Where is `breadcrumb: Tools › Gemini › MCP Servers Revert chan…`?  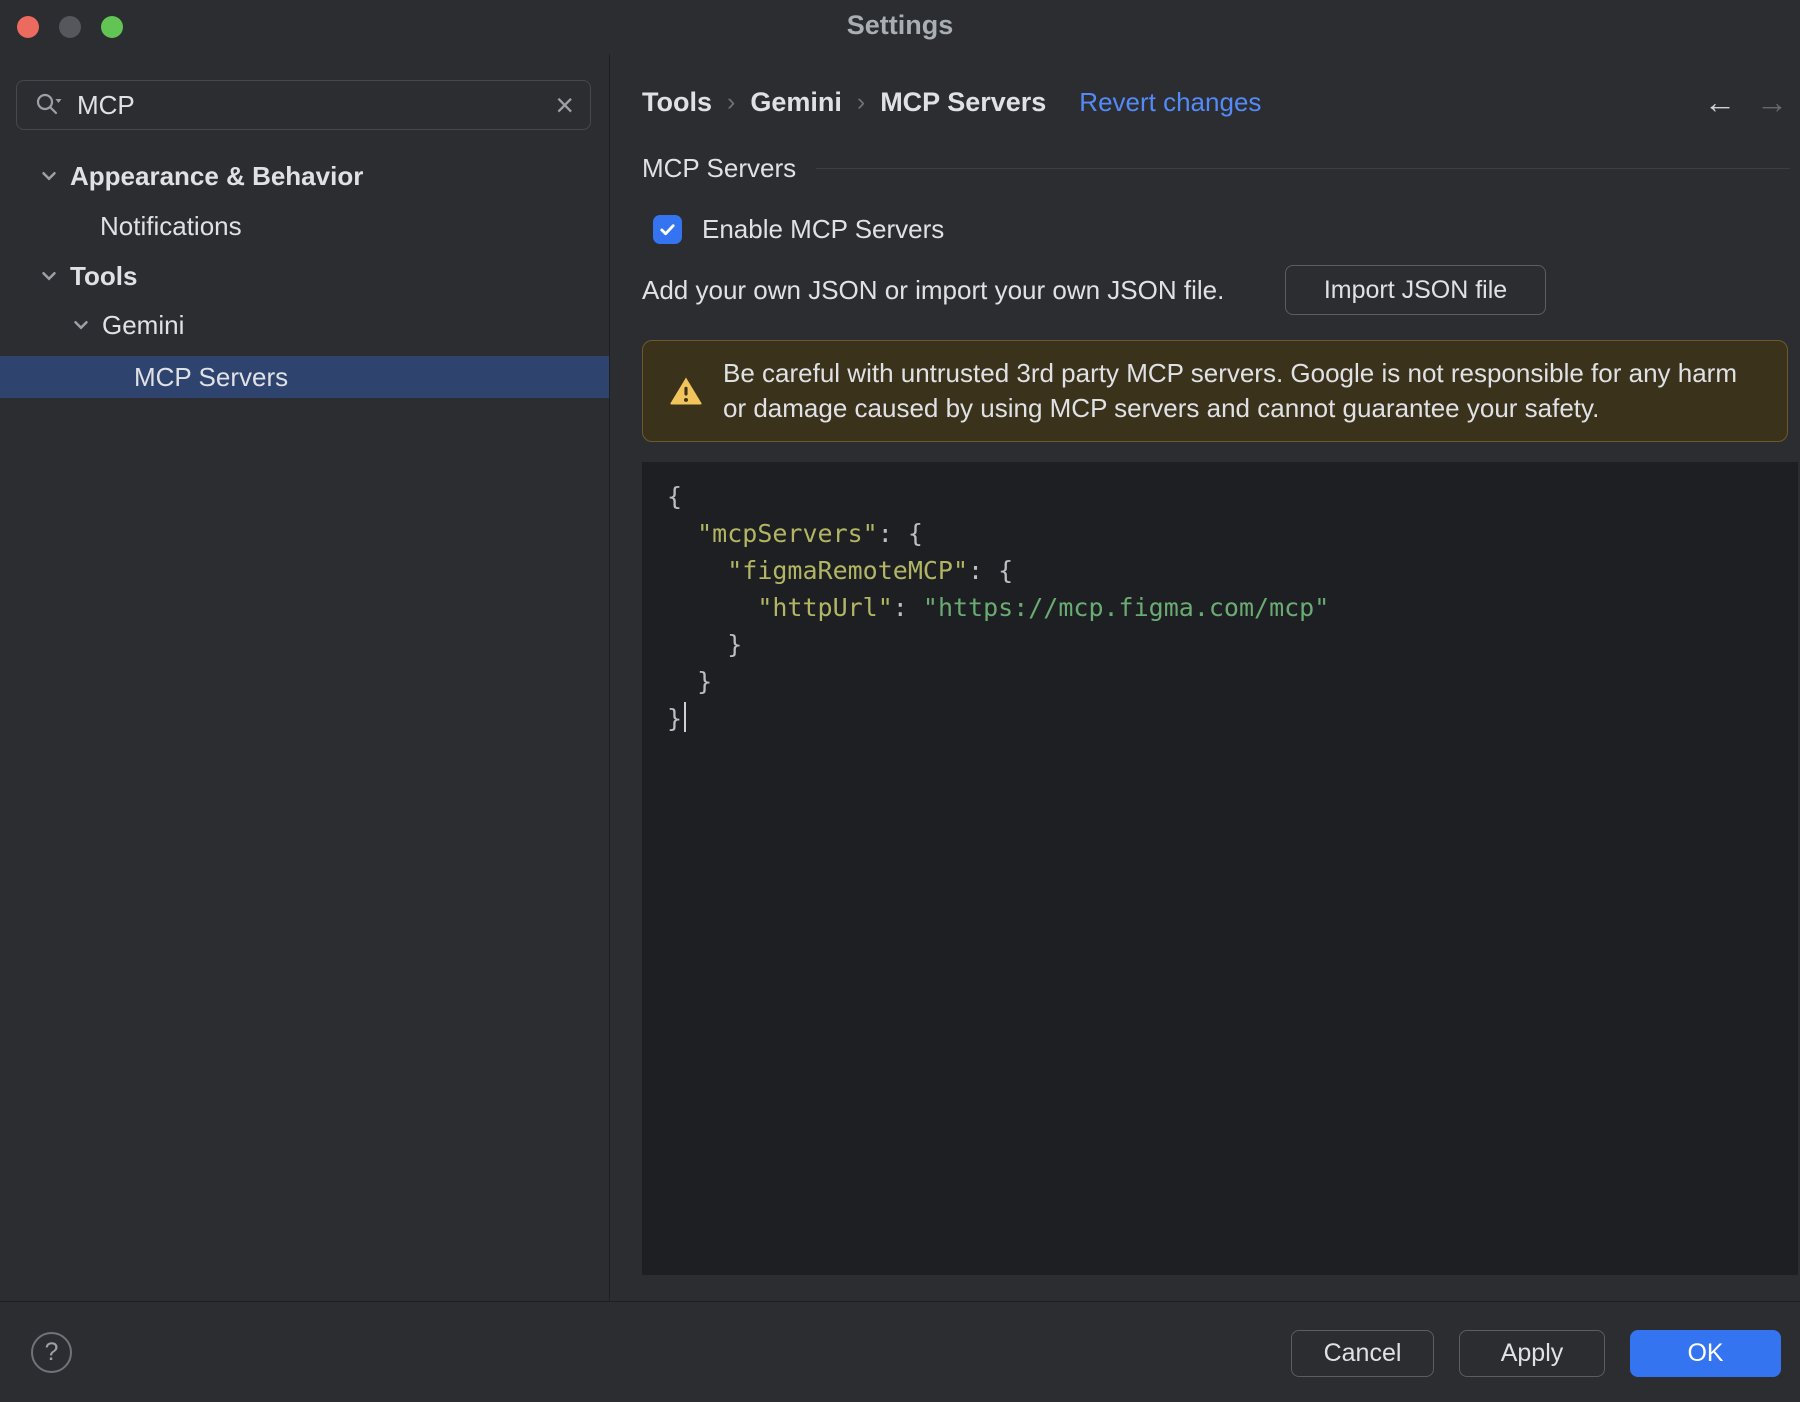
breadcrumb: Tools › Gemini › MCP Servers Revert chan… is located at coordinates (951, 102).